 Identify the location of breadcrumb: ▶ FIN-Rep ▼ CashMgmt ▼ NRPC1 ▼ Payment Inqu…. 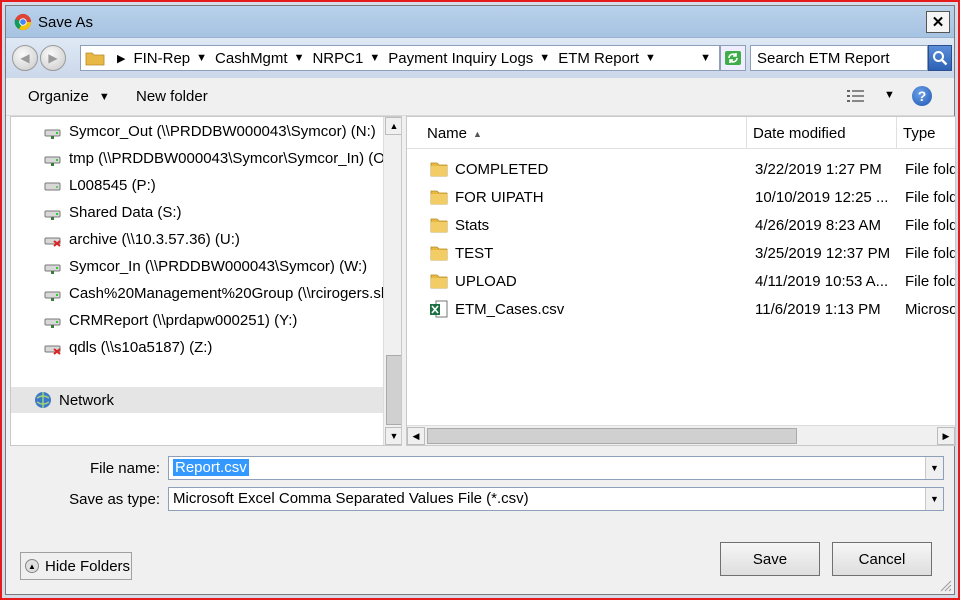
(400, 58).